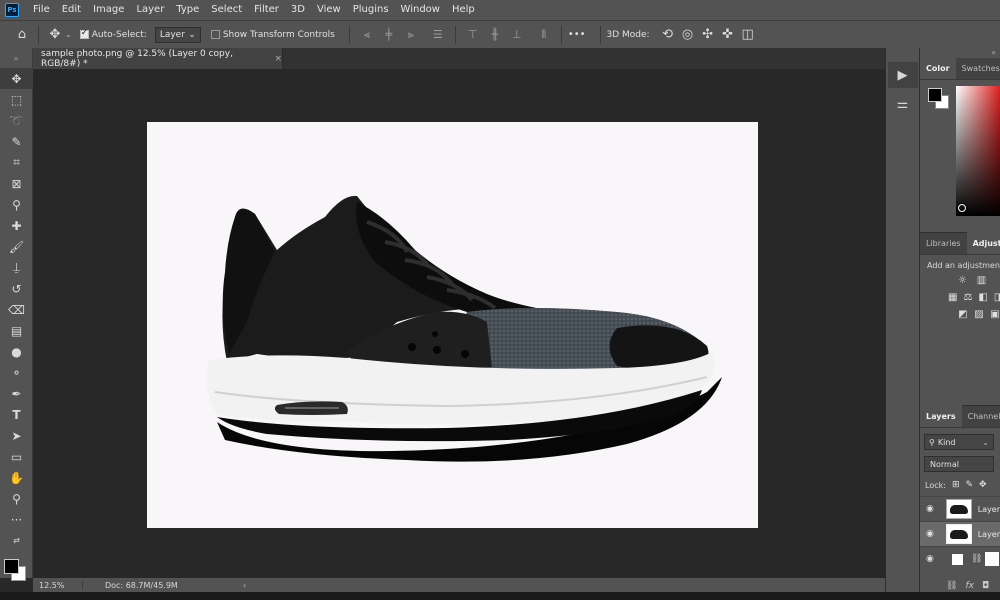 The width and height of the screenshot is (1000, 600). Describe the element at coordinates (463, 10) in the screenshot. I see `menu-help: Help` at that location.